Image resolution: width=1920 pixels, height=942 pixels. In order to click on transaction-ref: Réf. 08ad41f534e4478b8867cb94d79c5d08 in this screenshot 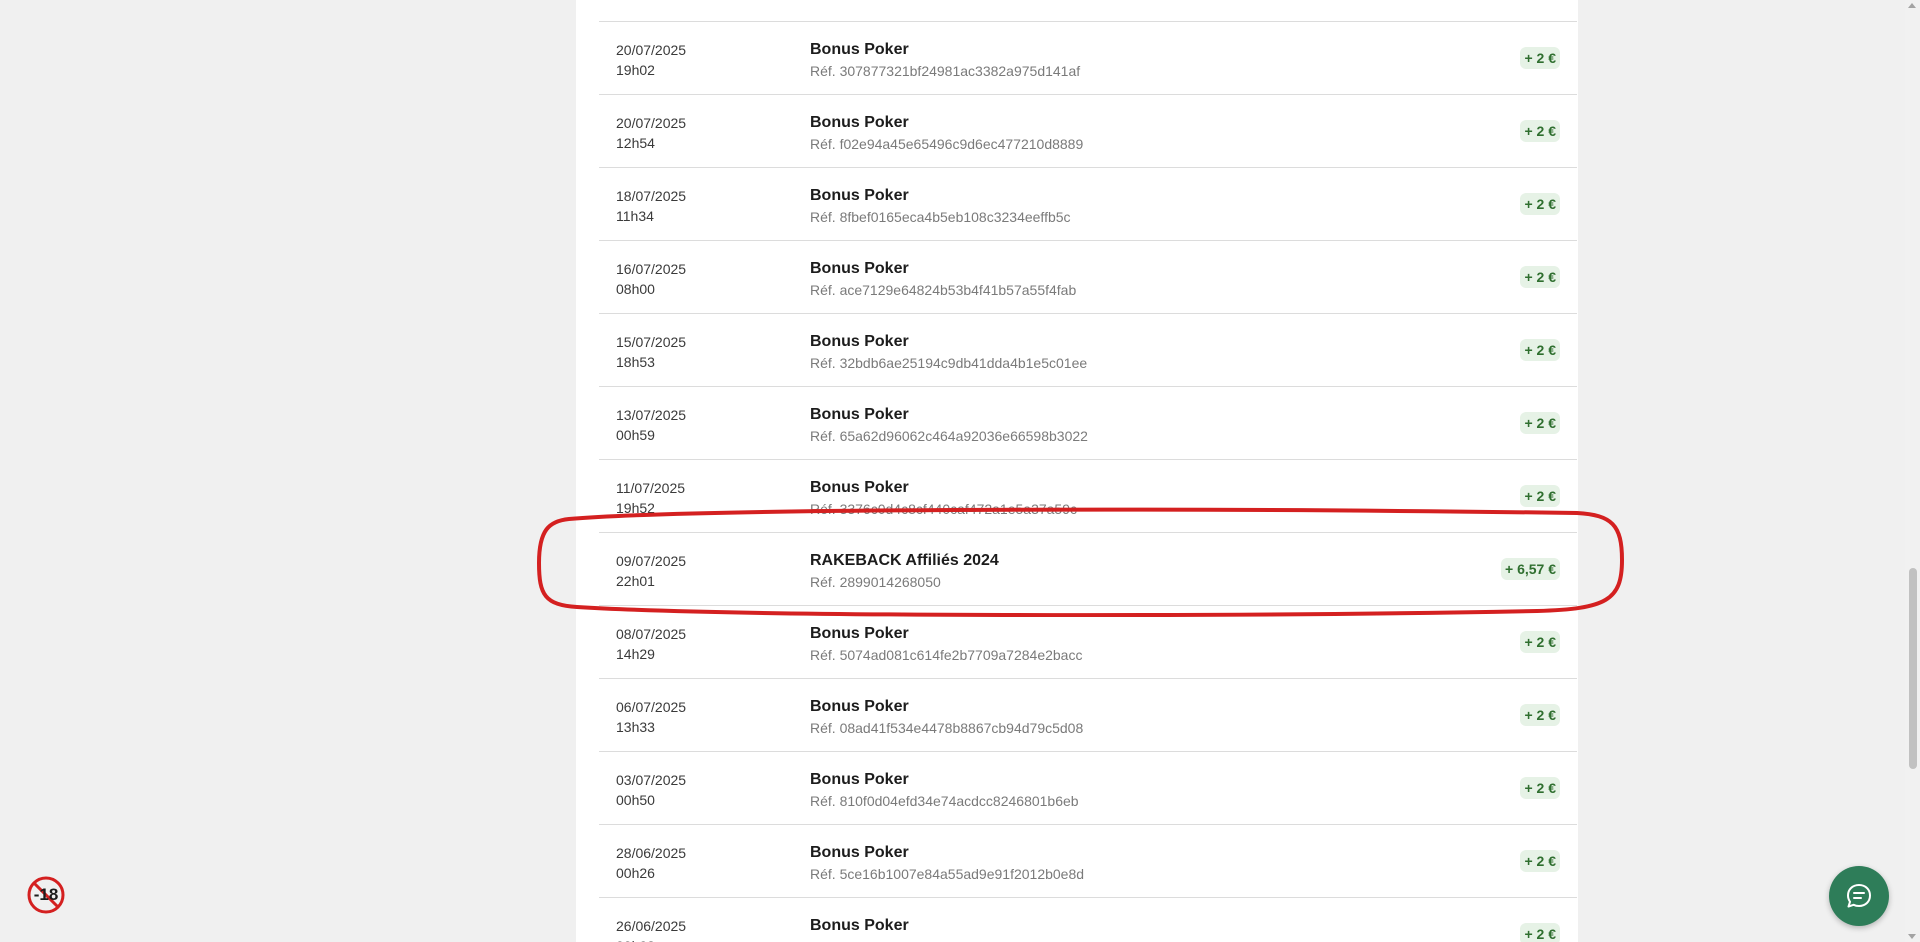, I will do `click(947, 728)`.